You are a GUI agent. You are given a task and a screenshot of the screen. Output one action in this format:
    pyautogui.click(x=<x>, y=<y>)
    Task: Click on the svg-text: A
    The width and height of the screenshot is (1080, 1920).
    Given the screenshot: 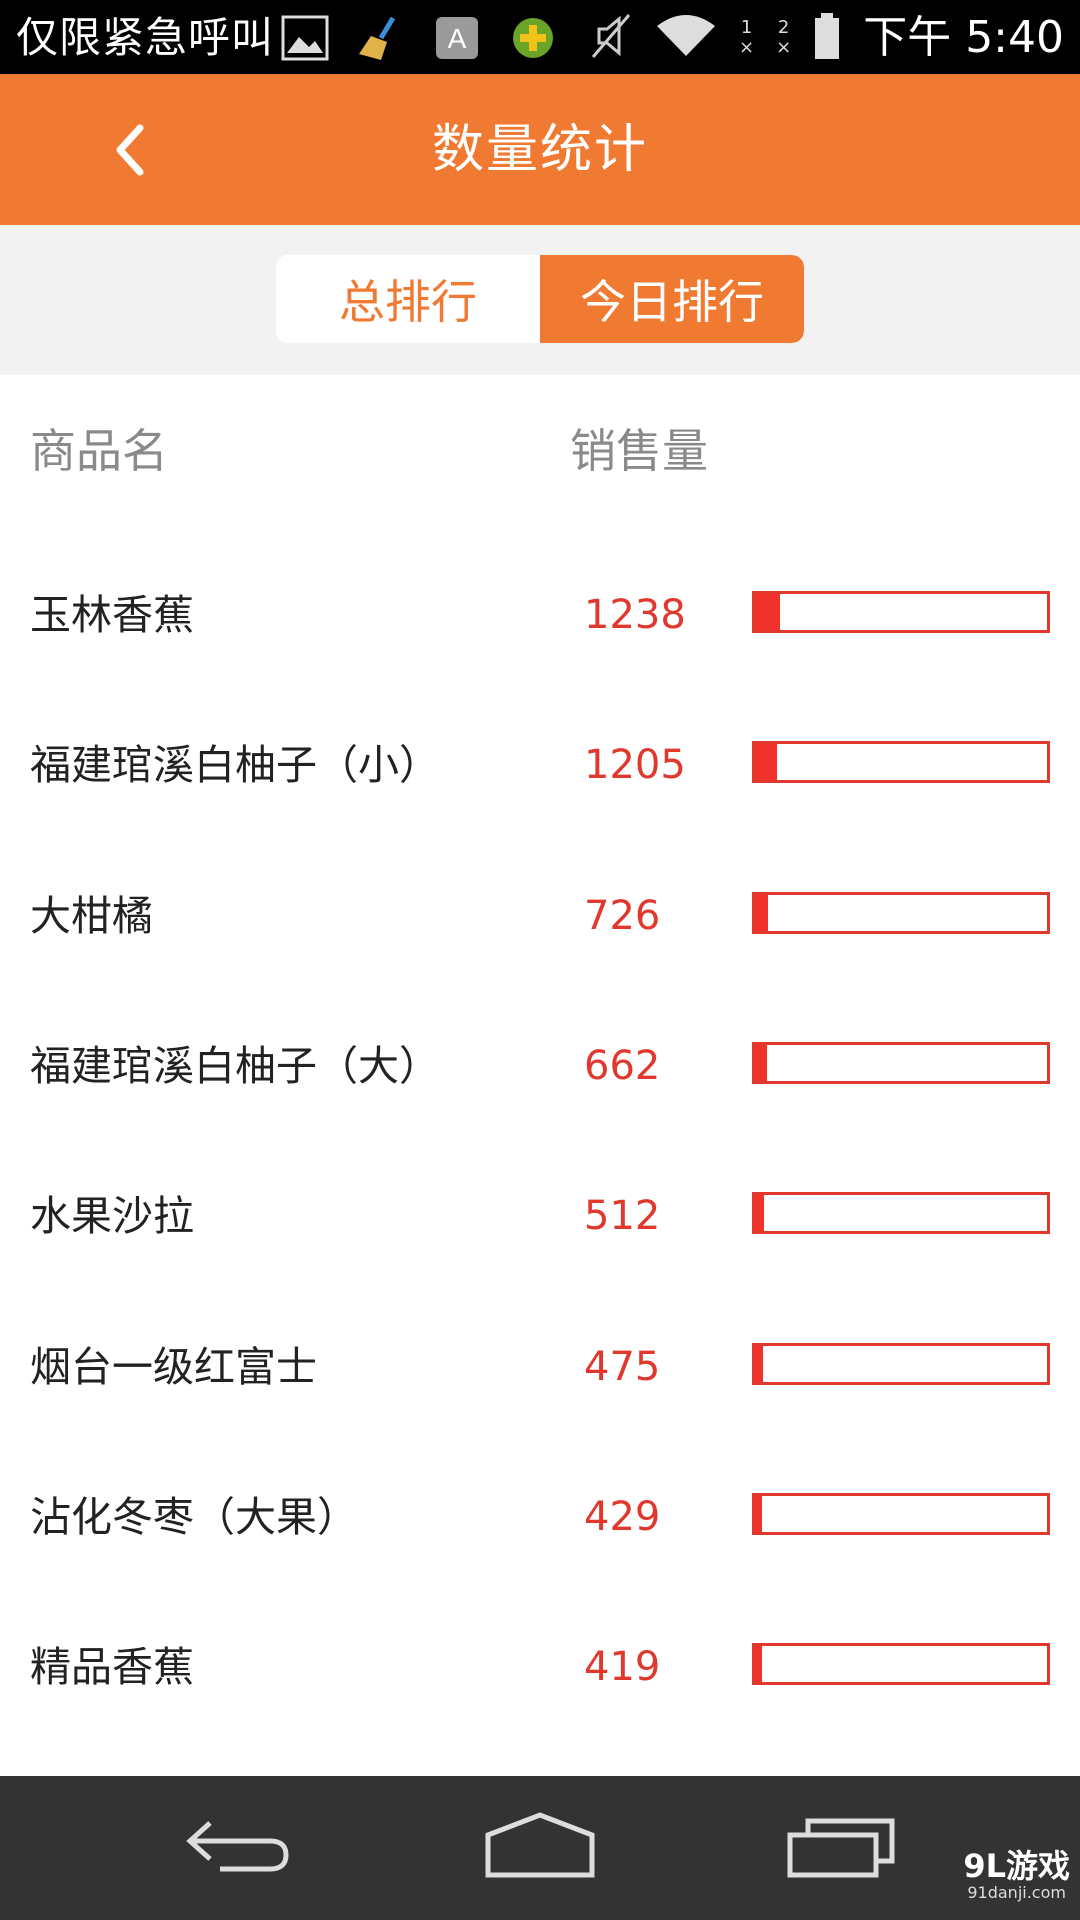 What is the action you would take?
    pyautogui.click(x=457, y=38)
    